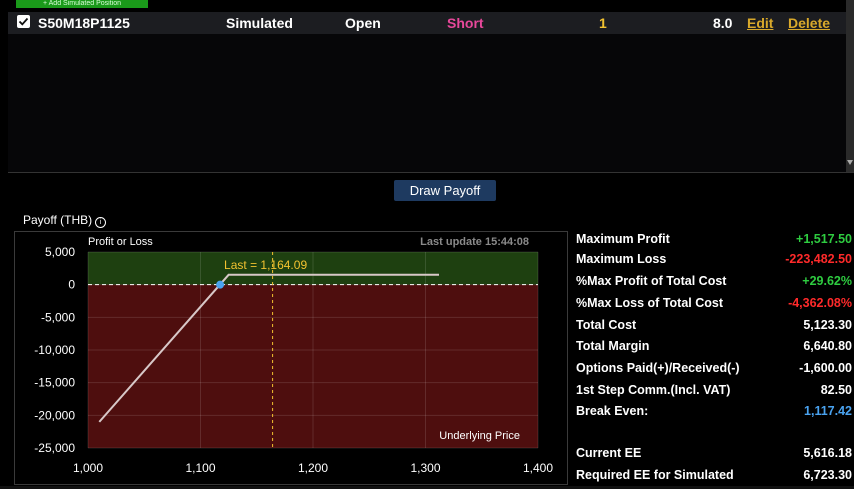 The height and width of the screenshot is (489, 854). Describe the element at coordinates (651, 281) in the screenshot. I see `stat-label: %Max Profit of Total Cost` at that location.